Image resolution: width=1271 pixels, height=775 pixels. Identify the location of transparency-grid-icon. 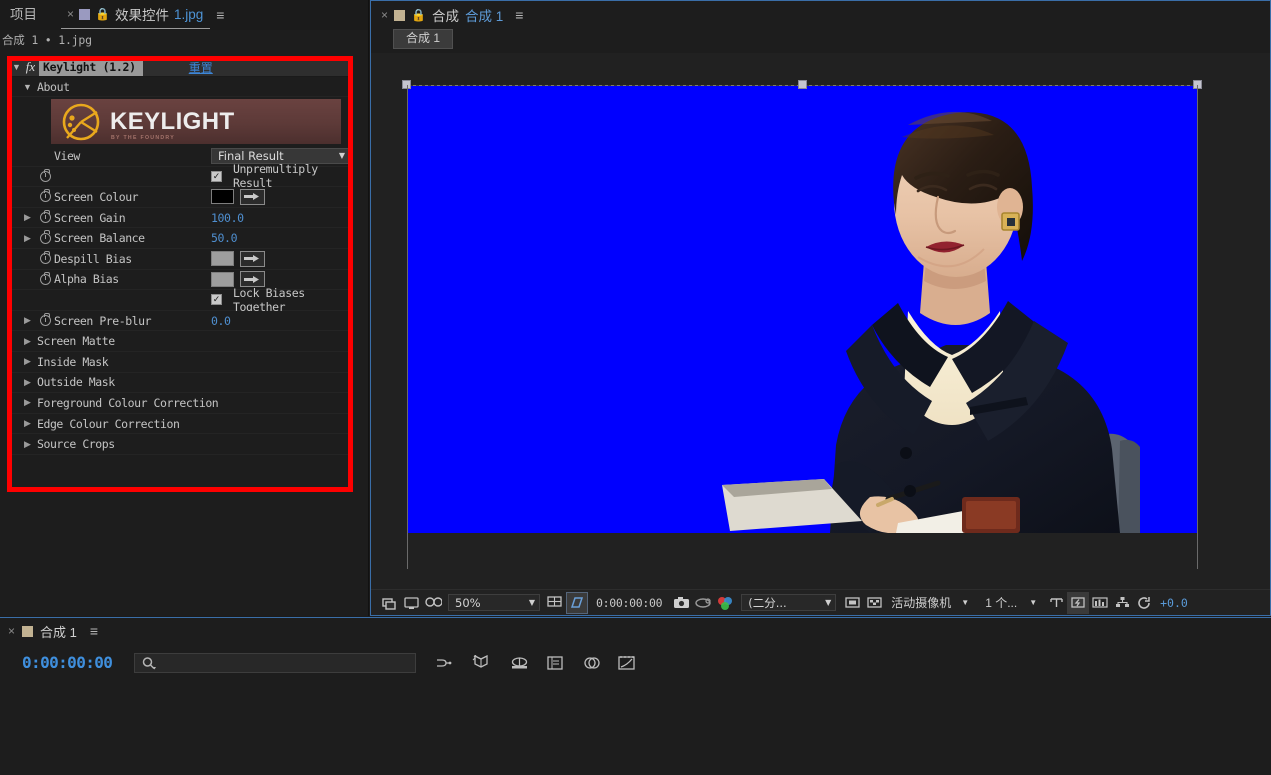
(874, 603).